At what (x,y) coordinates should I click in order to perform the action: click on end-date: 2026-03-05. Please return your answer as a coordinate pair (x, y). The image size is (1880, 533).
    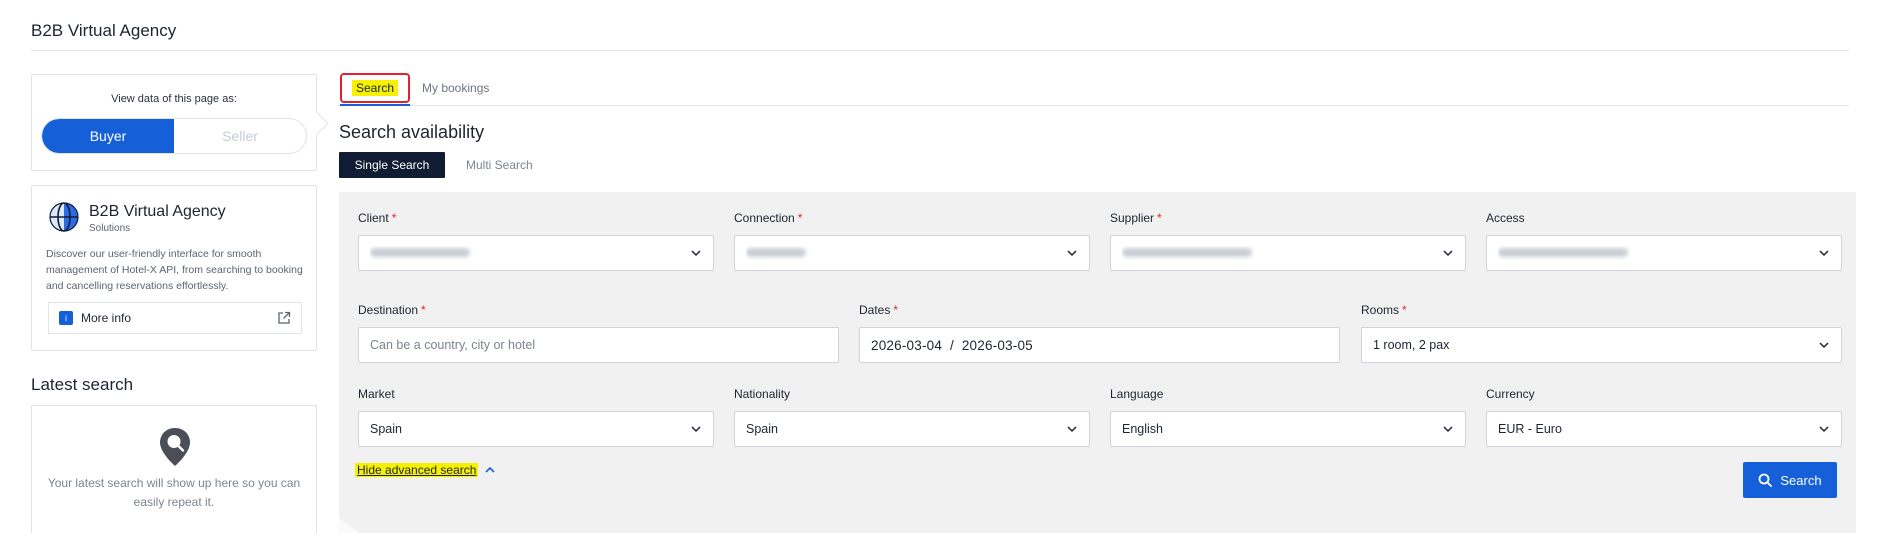
    Looking at the image, I should click on (997, 345).